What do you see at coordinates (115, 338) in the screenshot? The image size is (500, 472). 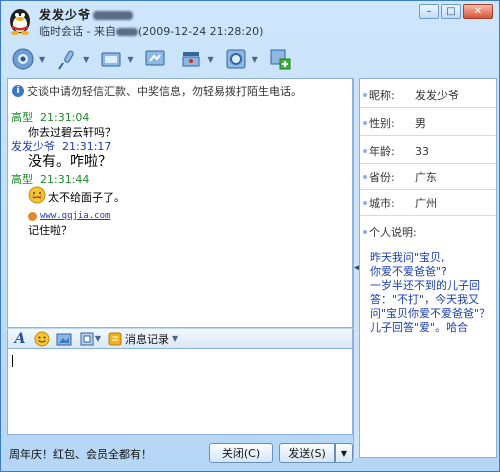 I see `history-icon` at bounding box center [115, 338].